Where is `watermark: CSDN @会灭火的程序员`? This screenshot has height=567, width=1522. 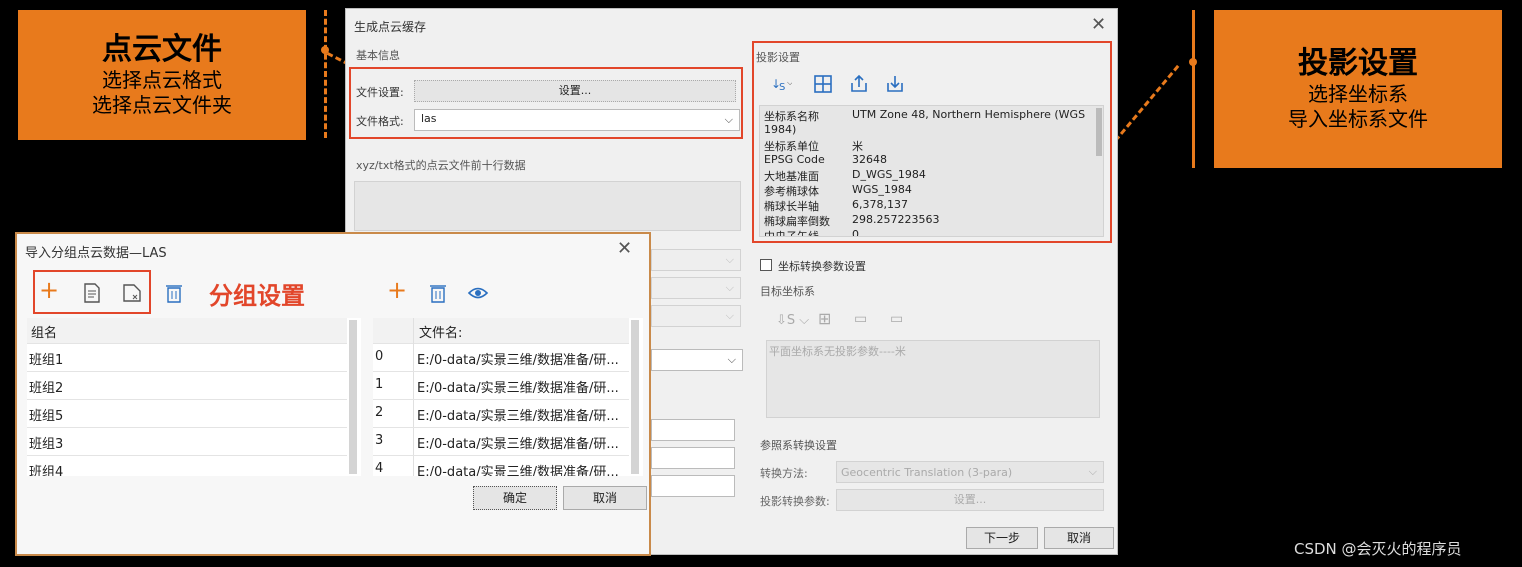
watermark: CSDN @会灭火的程序员 is located at coordinates (1378, 549).